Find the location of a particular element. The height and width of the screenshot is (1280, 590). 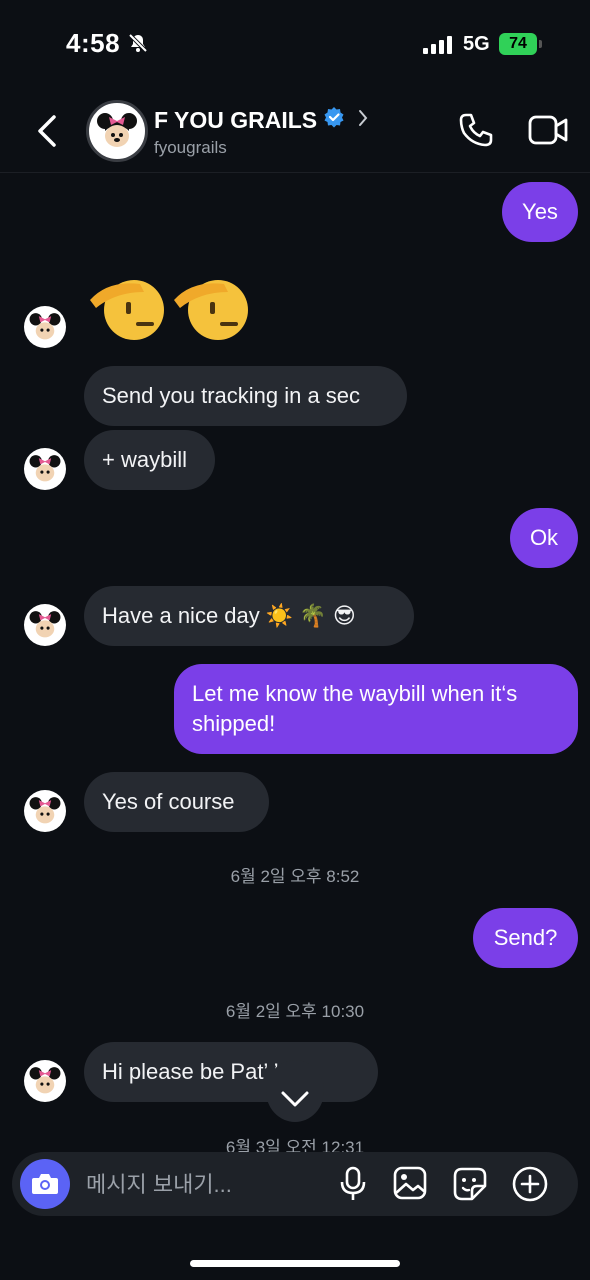

message-input is located at coordinates (206, 1185).